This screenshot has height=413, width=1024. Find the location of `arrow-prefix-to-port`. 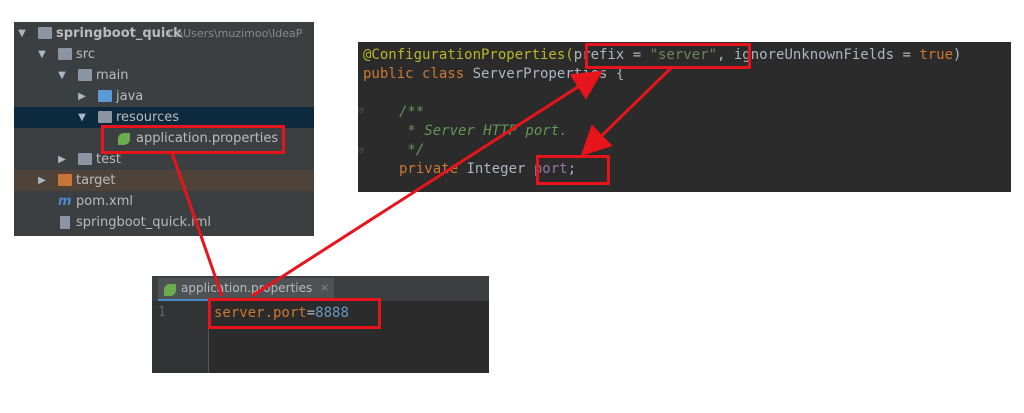

arrow-prefix-to-port is located at coordinates (626, 111).